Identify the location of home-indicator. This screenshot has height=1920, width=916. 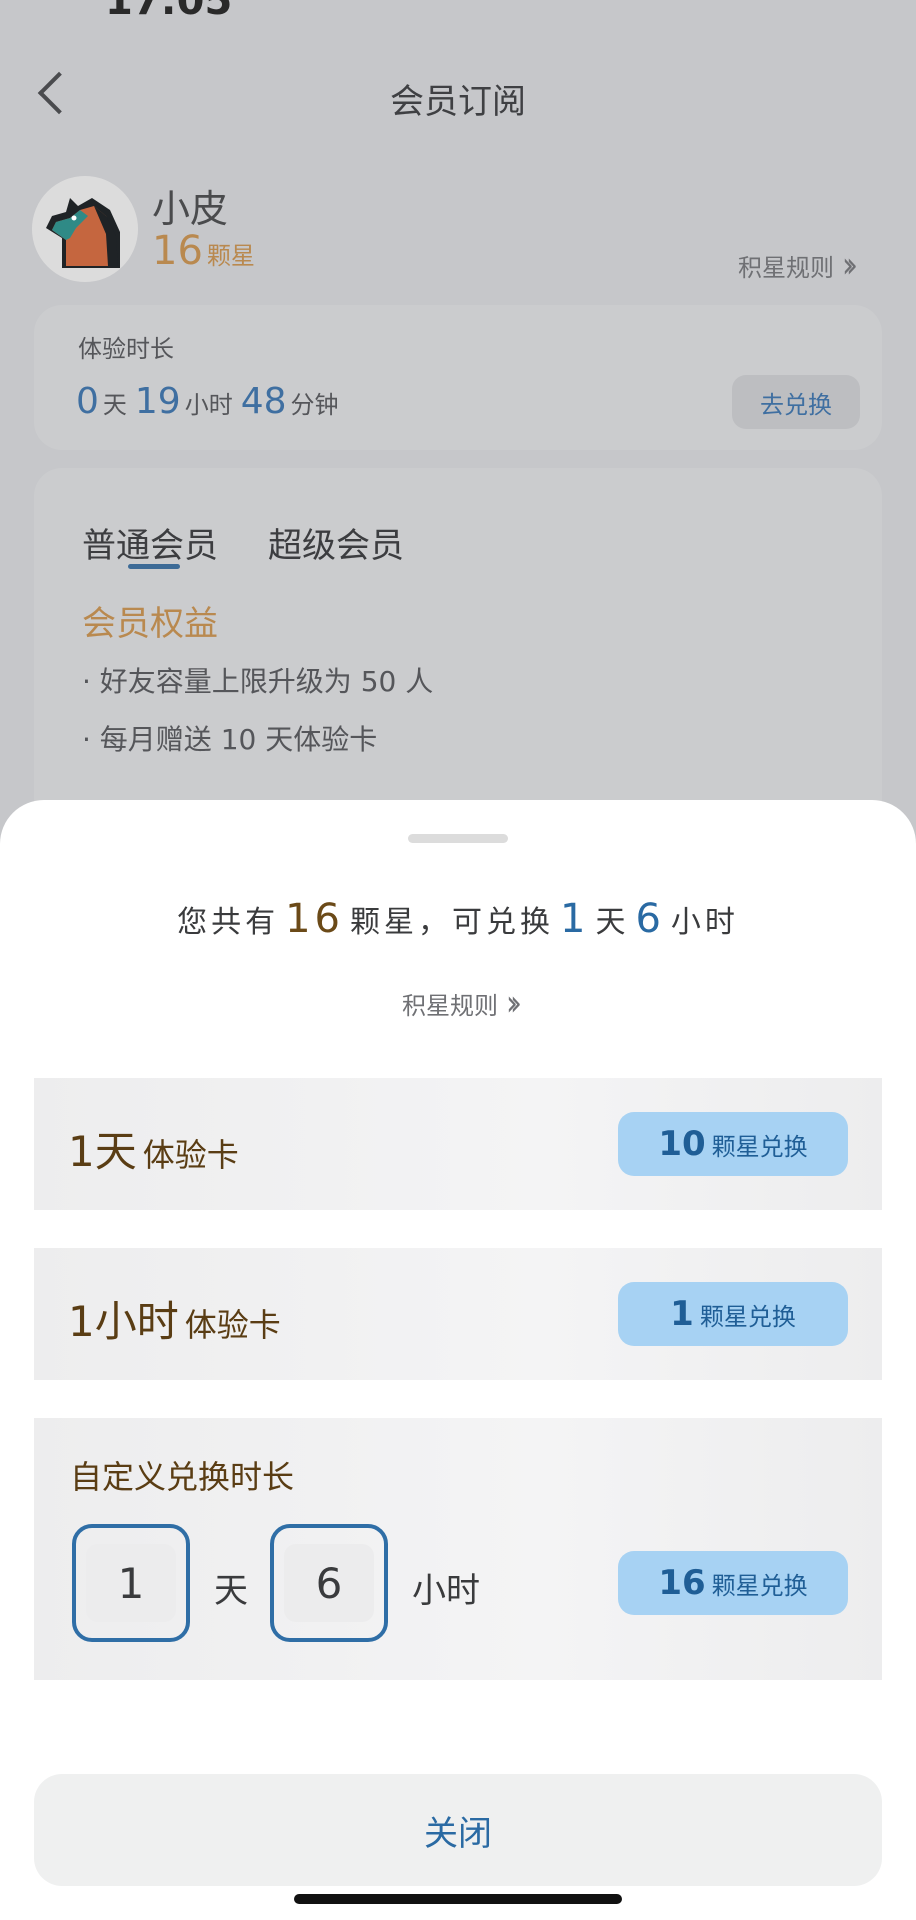
(458, 1899).